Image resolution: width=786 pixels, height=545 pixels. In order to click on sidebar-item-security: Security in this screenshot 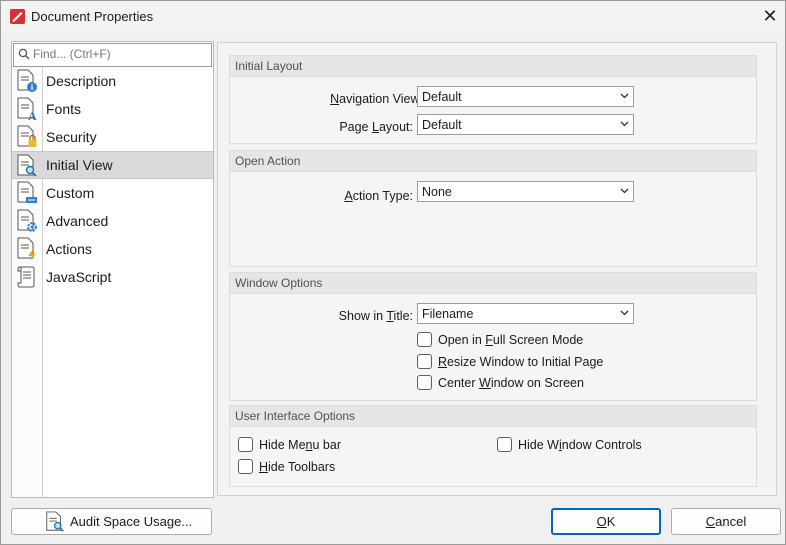, I will do `click(112, 137)`.